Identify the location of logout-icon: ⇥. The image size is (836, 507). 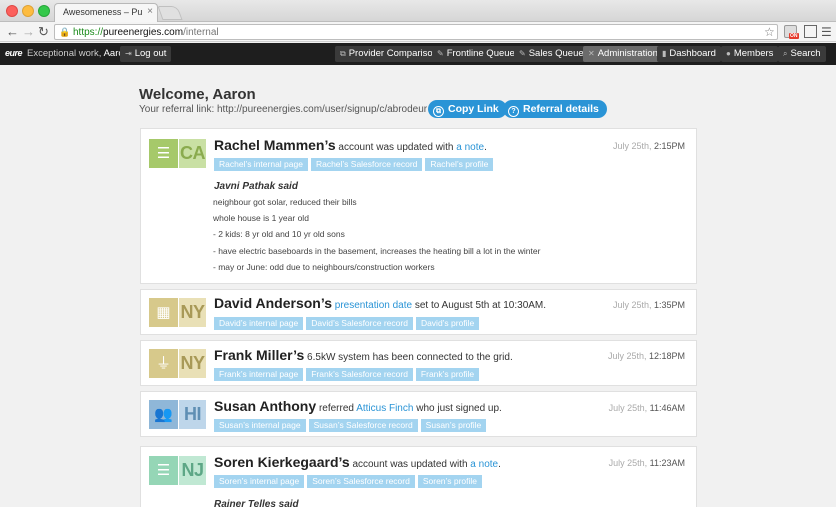
(128, 53).